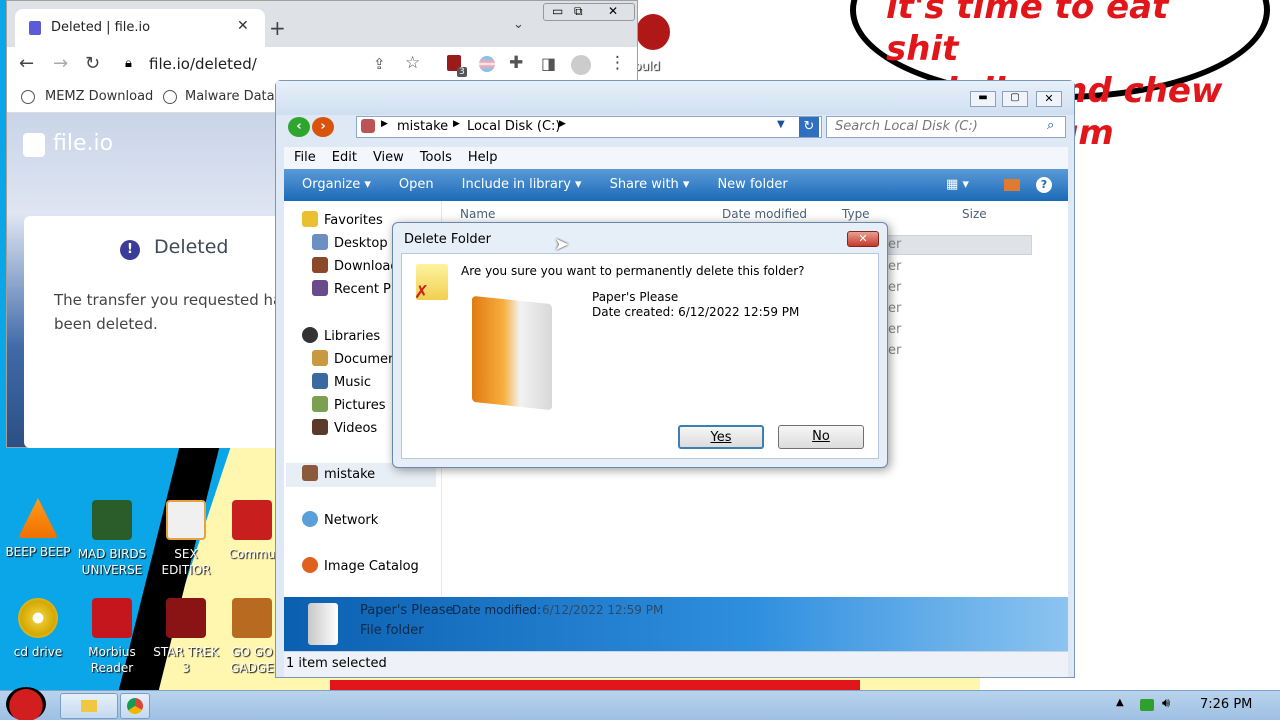 This screenshot has width=1280, height=720. What do you see at coordinates (191, 247) in the screenshot?
I see `deleted-title: Deleted` at bounding box center [191, 247].